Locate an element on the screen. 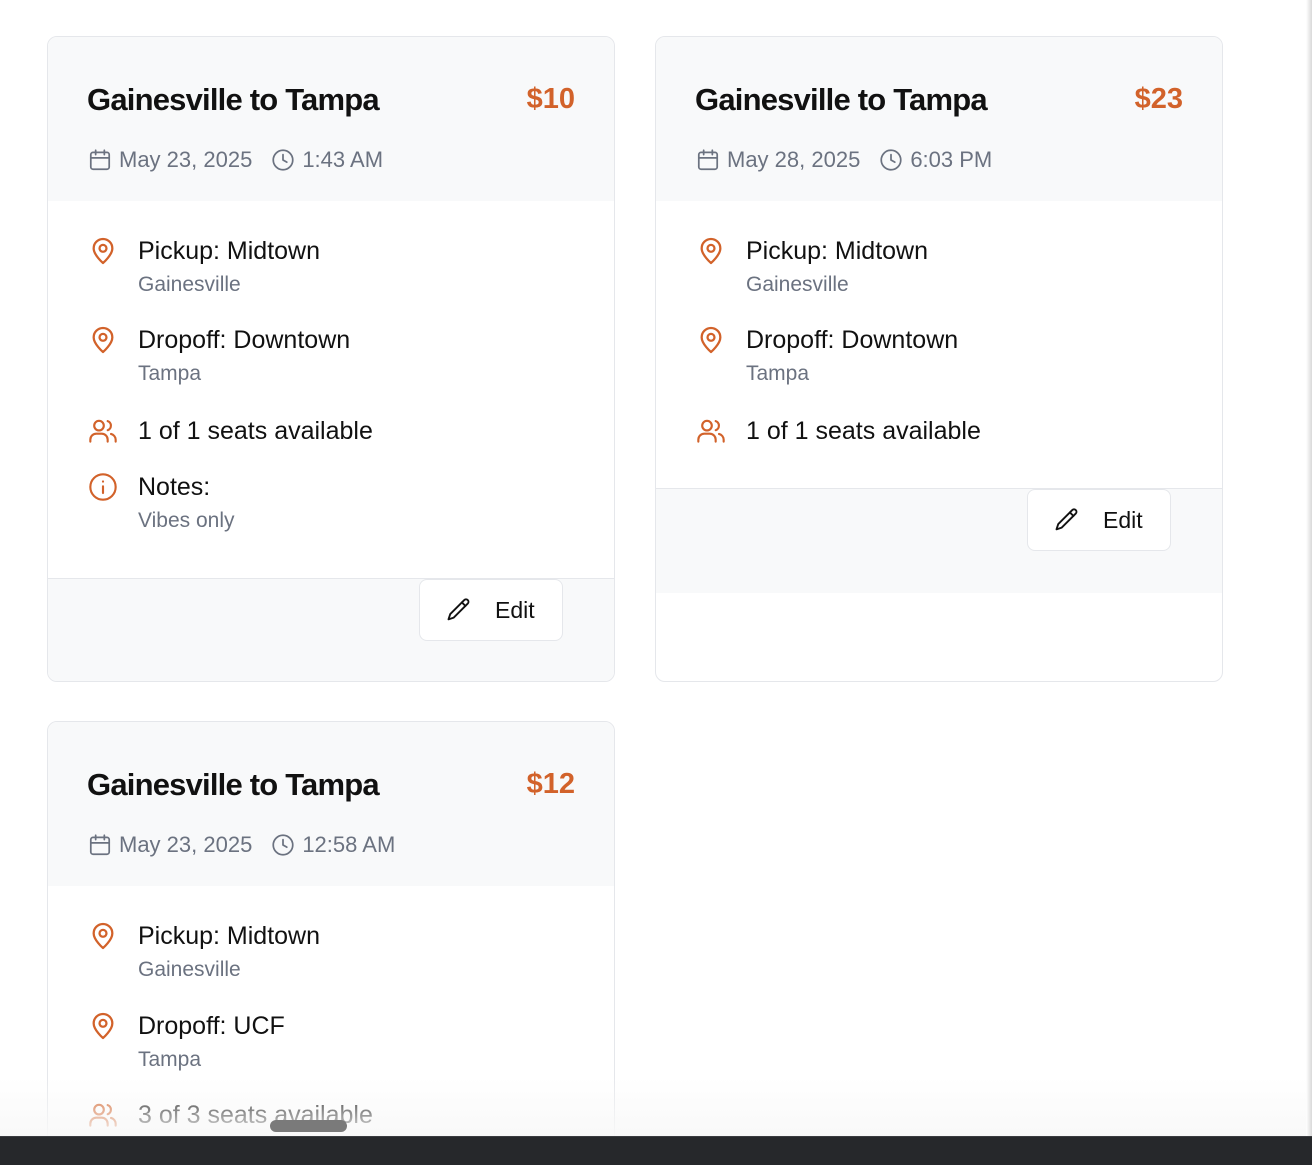 The height and width of the screenshot is (1165, 1312). ride-datetime: May 23, 2025 1:43 AM is located at coordinates (235, 160).